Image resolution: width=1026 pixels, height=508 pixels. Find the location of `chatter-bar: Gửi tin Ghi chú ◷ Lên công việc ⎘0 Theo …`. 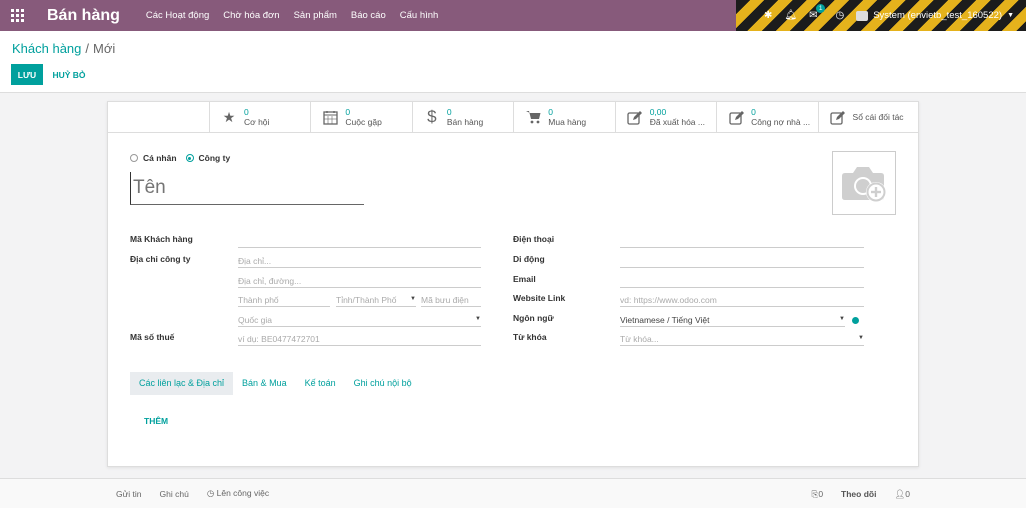

chatter-bar: Gửi tin Ghi chú ◷ Lên công việc ⎘0 Theo … is located at coordinates (513, 493).